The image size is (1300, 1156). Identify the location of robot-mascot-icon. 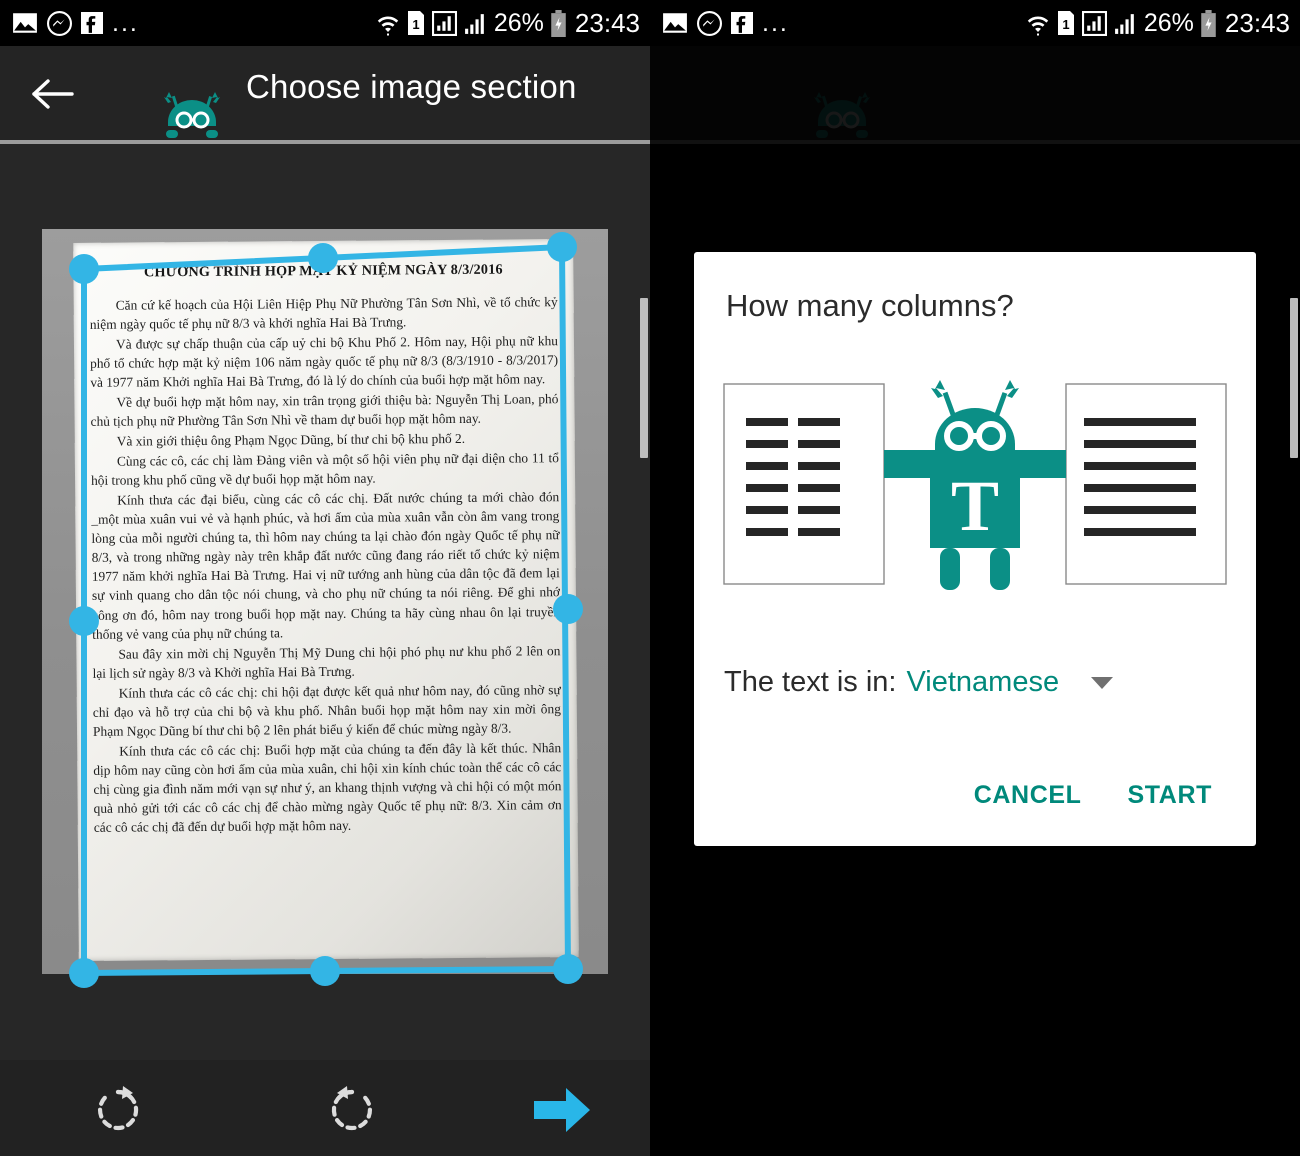
(192, 110).